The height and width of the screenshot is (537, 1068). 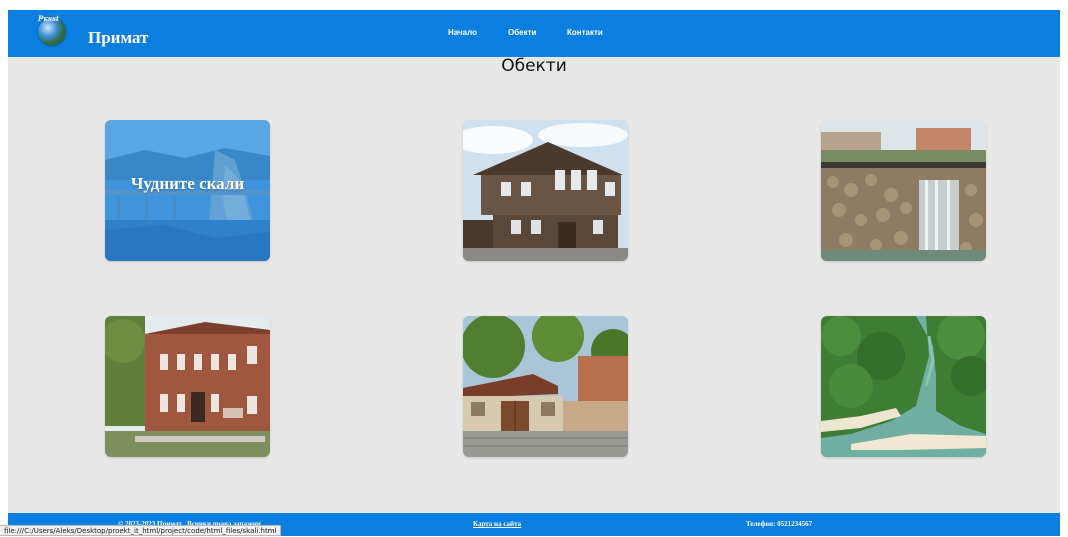 I want to click on site-header: Ркsst Примат Начало Обекти Контакти, so click(x=534, y=33).